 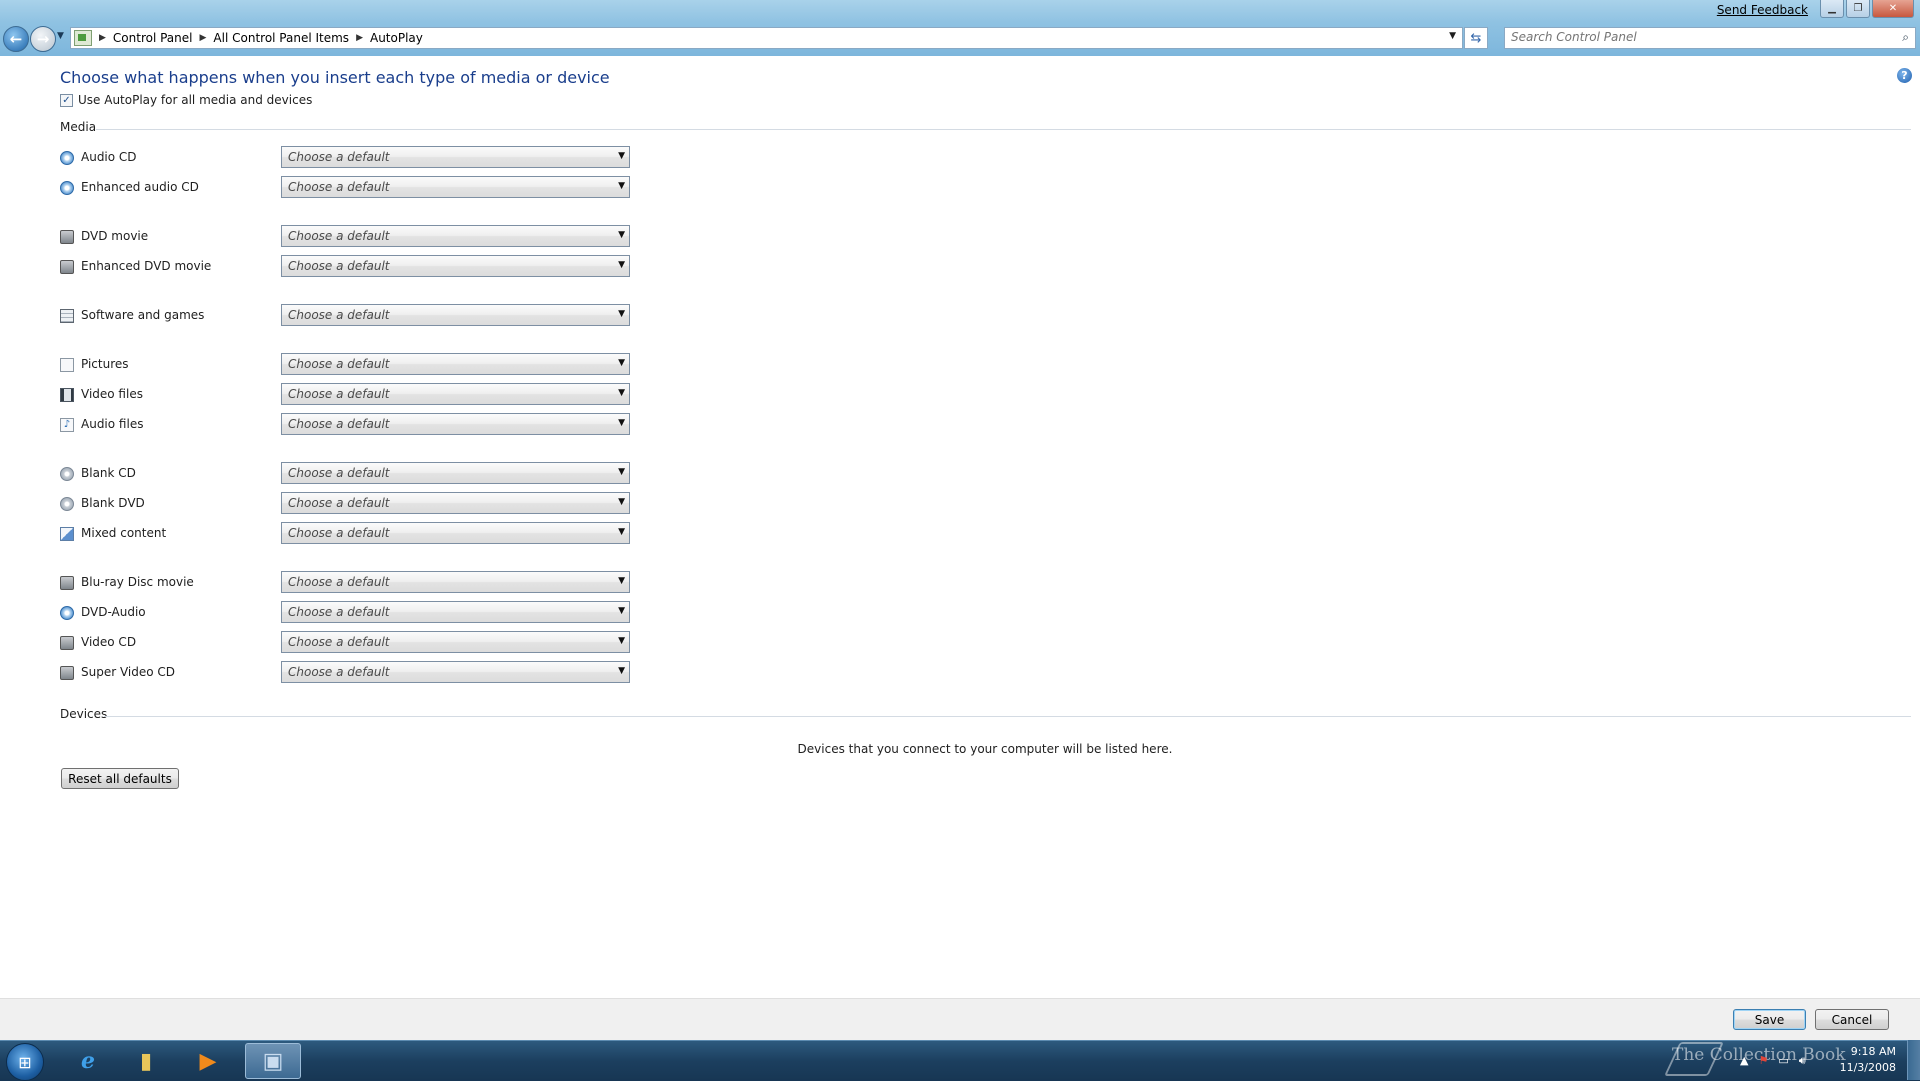 What do you see at coordinates (112, 394) in the screenshot?
I see `media-label: Video files` at bounding box center [112, 394].